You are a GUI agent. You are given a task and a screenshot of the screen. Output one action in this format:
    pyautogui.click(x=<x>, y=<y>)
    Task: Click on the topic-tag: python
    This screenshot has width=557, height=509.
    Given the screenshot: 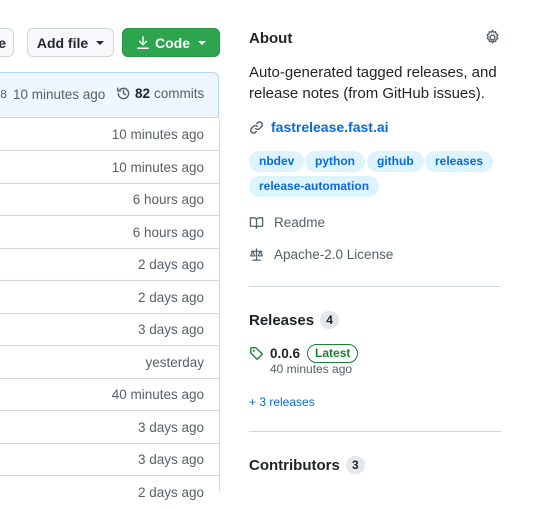 What is the action you would take?
    pyautogui.click(x=335, y=161)
    